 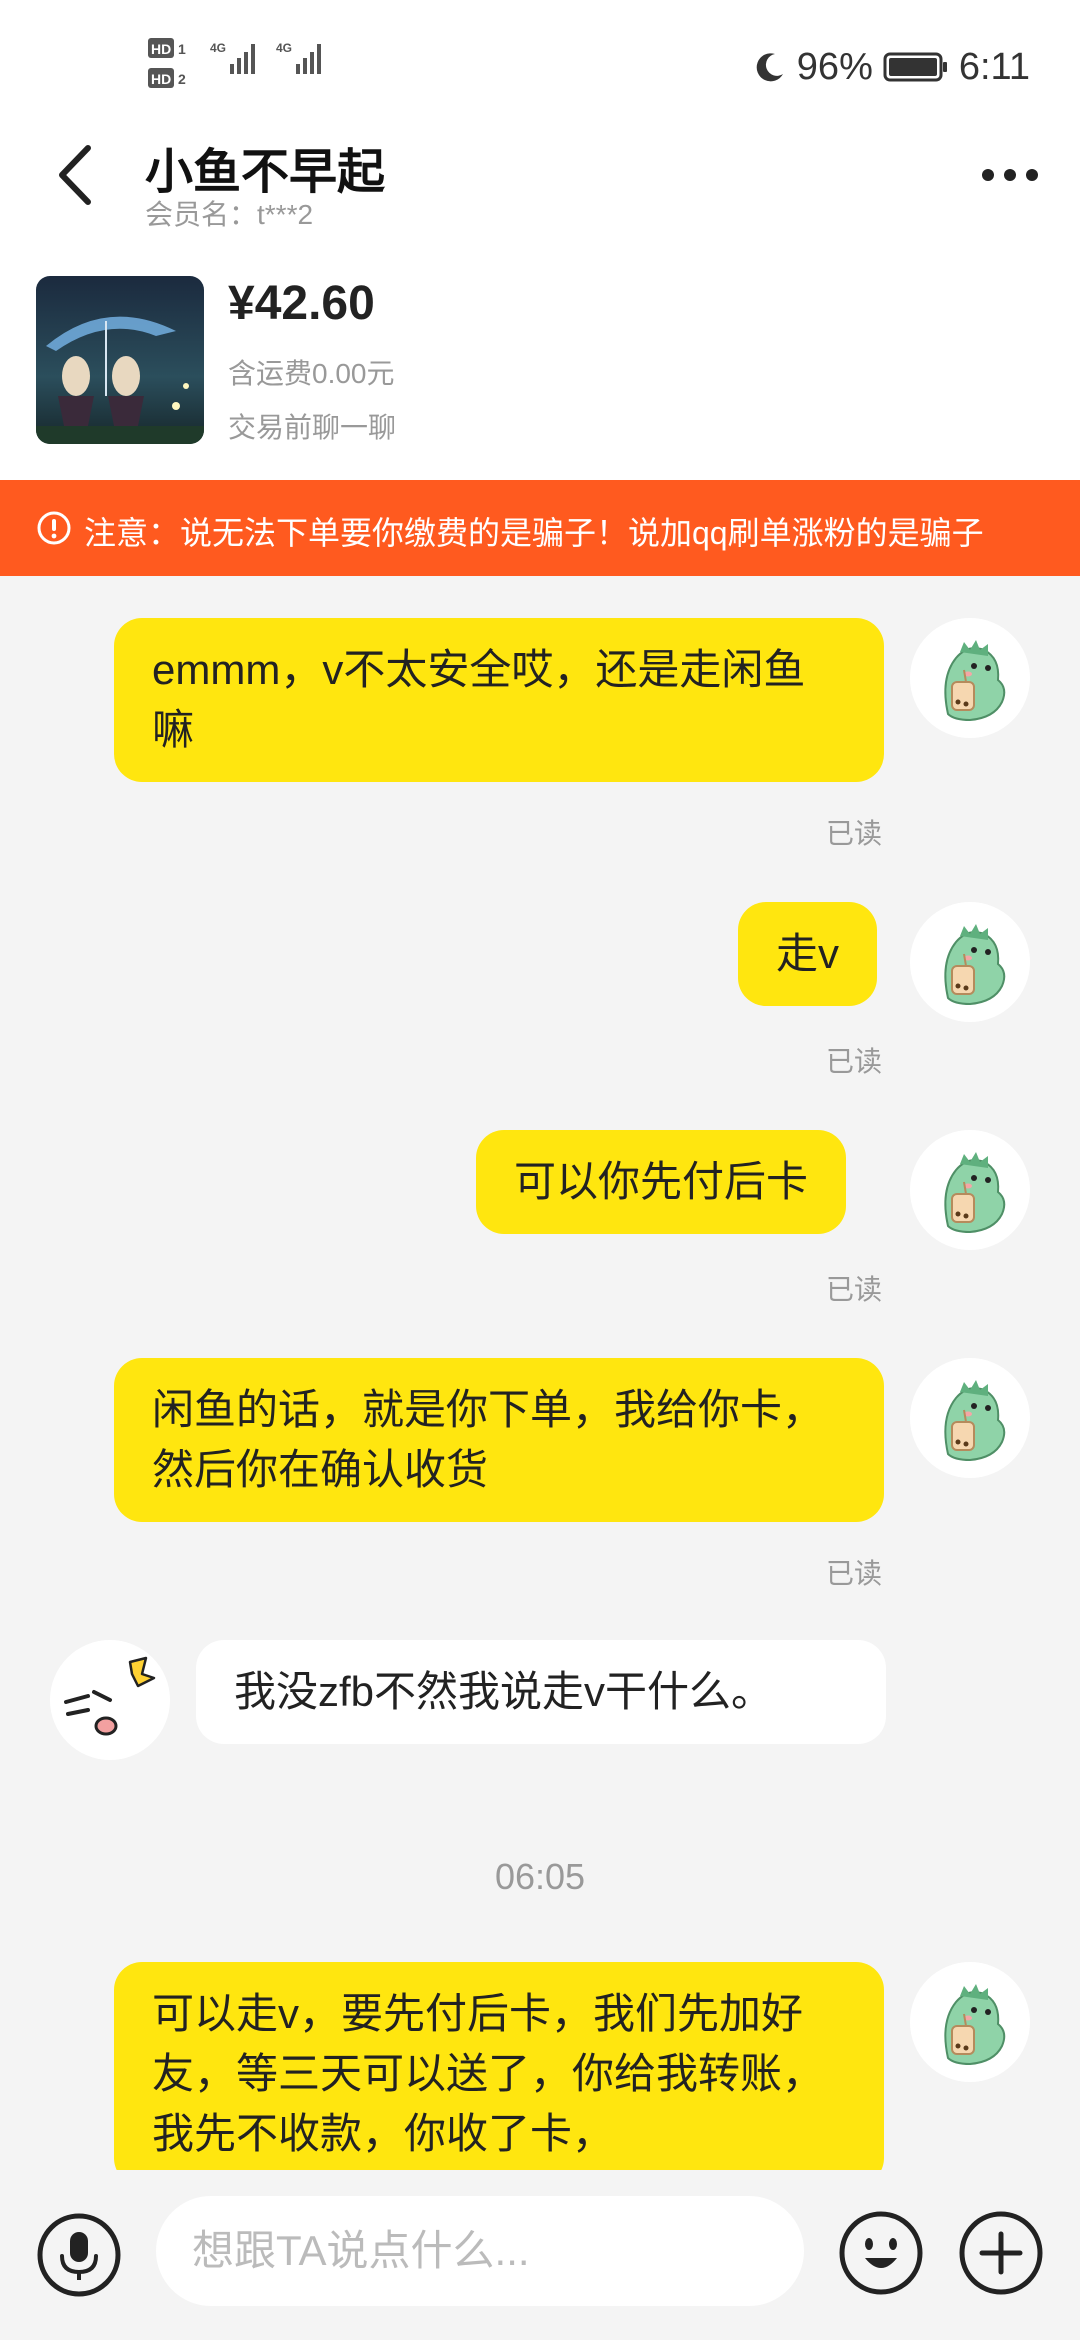 I want to click on battery-percent: 96%, so click(x=834, y=66).